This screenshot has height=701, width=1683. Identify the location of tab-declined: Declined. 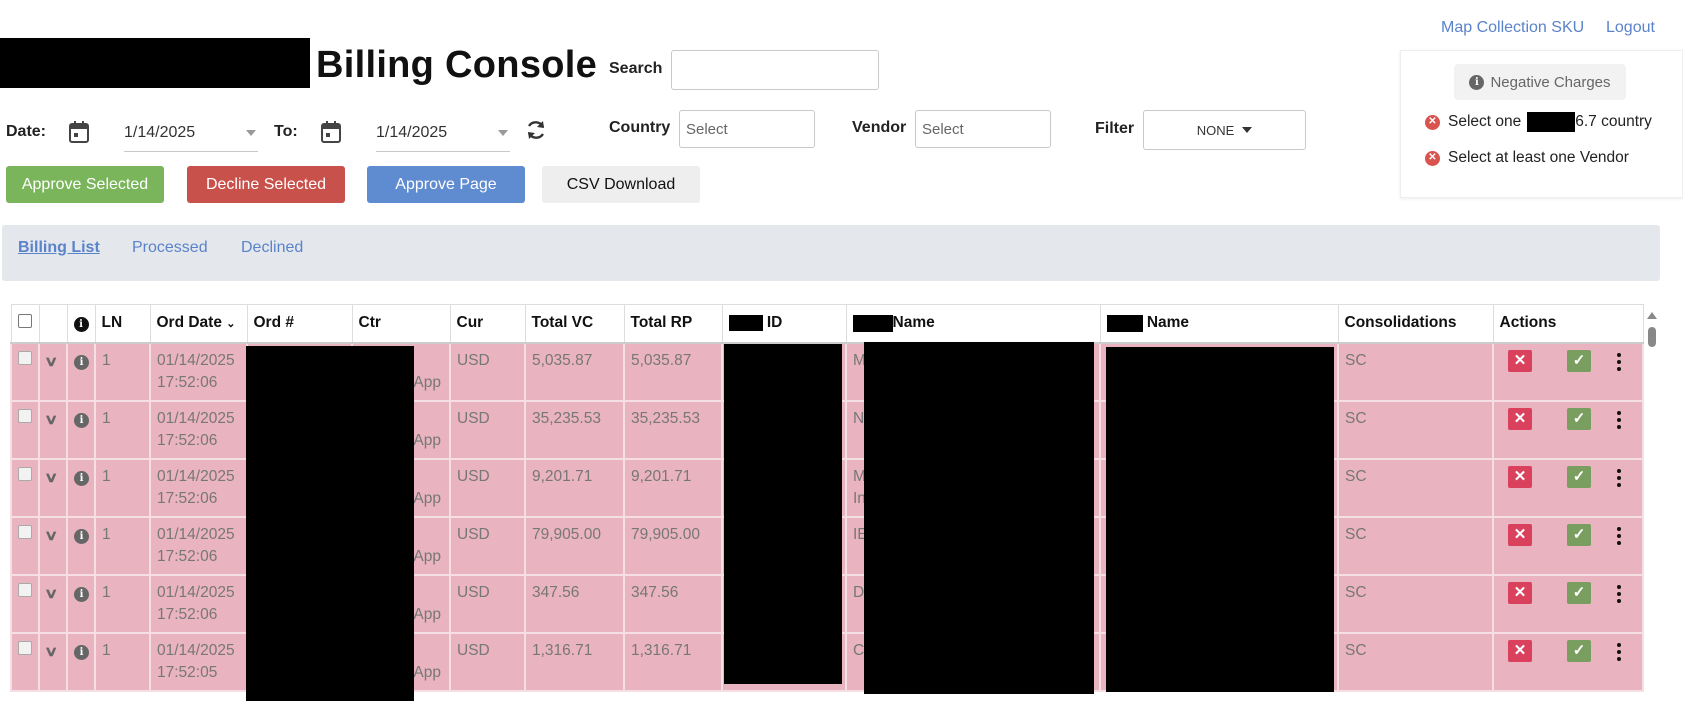
(272, 248).